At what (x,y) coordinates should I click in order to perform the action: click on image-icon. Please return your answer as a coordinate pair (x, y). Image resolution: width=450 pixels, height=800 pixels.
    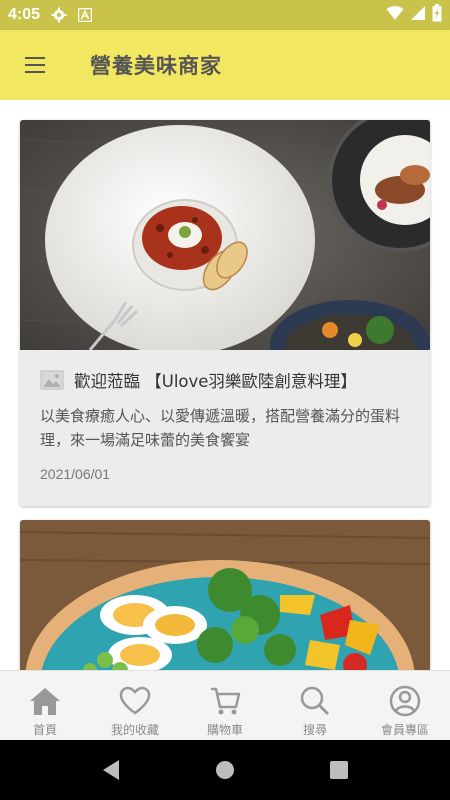
    Looking at the image, I should click on (52, 380).